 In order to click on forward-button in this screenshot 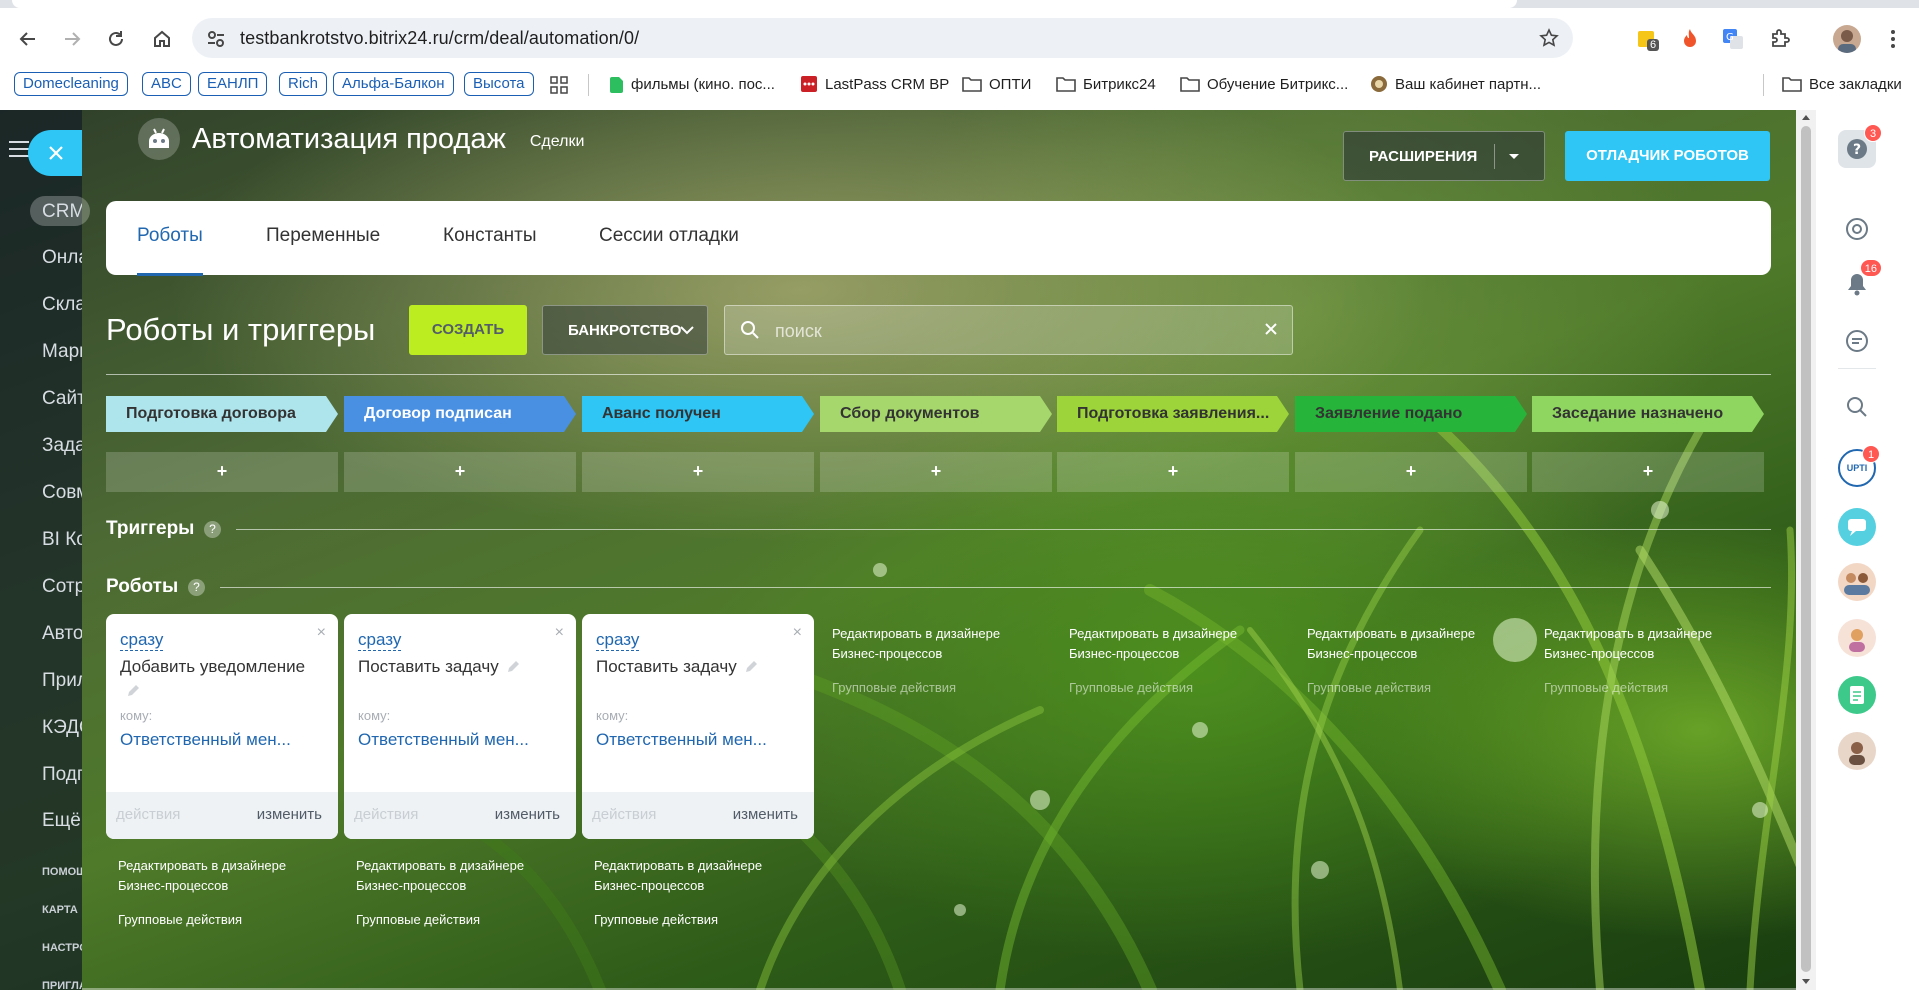, I will do `click(72, 39)`.